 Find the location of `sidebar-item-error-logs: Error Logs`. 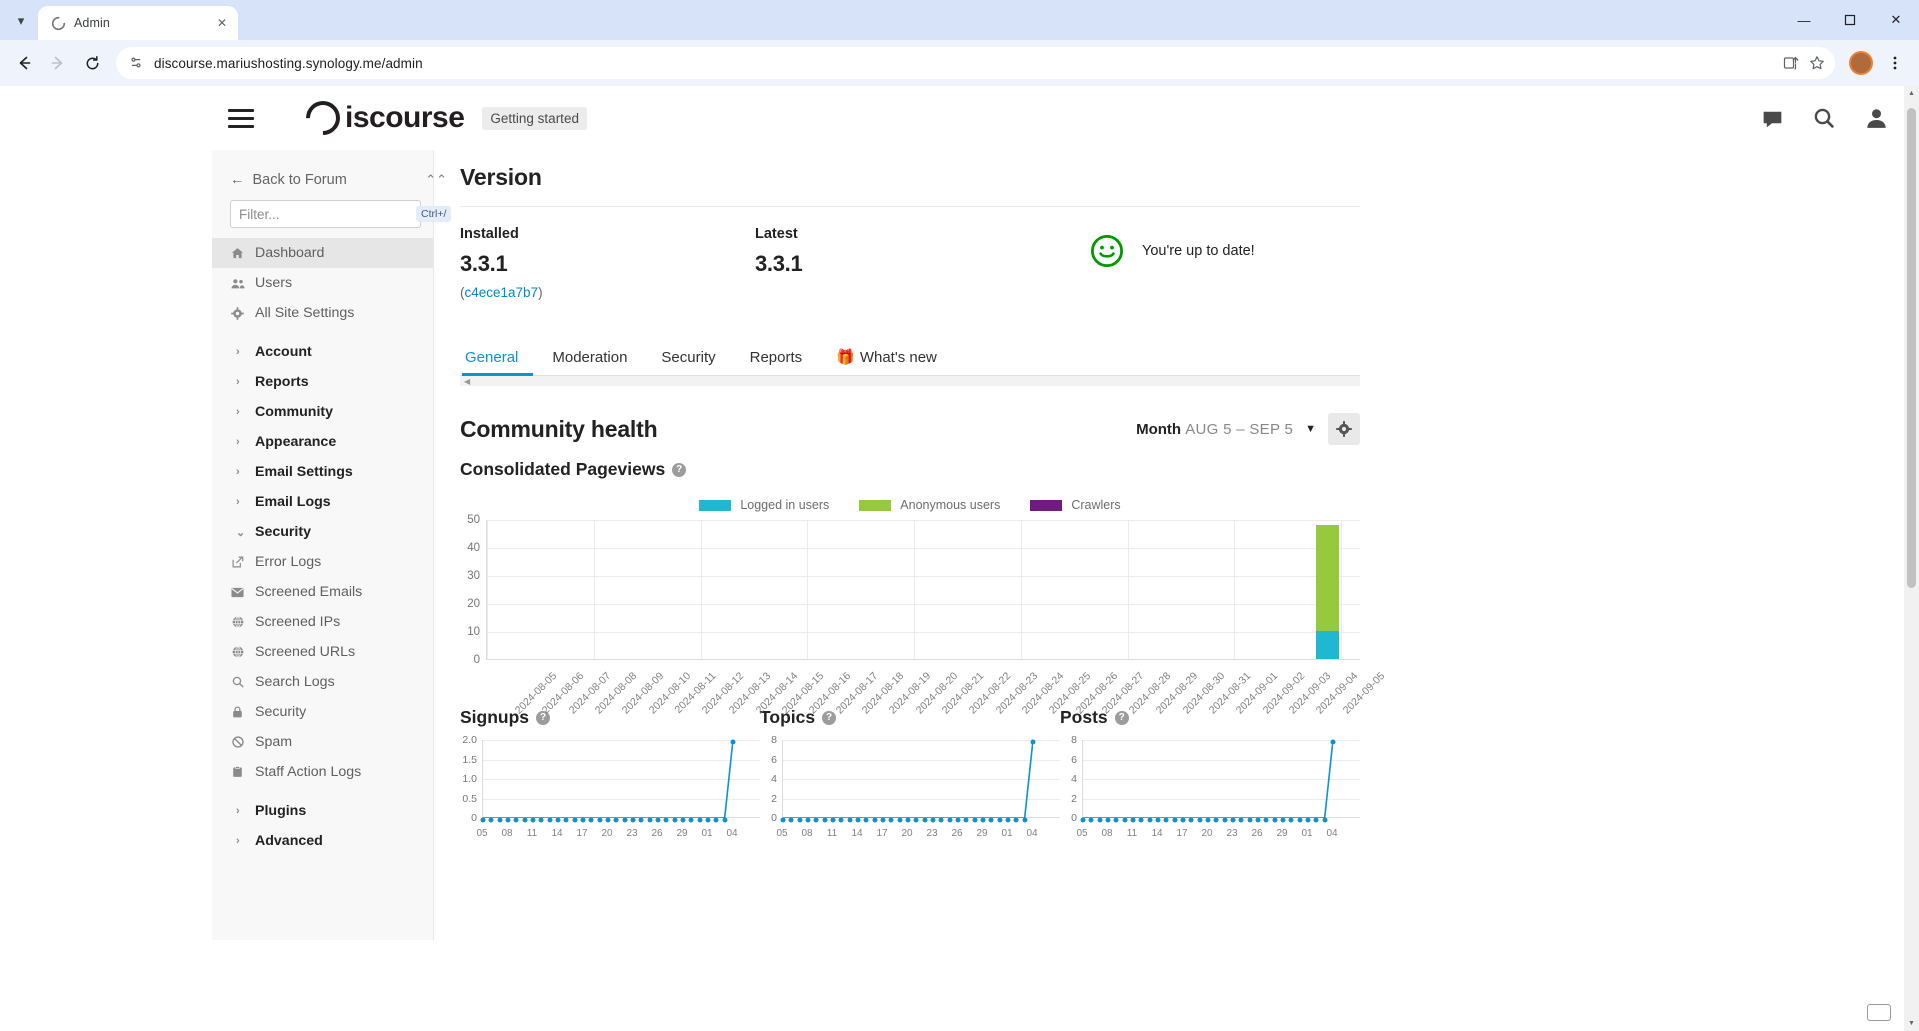

sidebar-item-error-logs: Error Logs is located at coordinates (322, 562).